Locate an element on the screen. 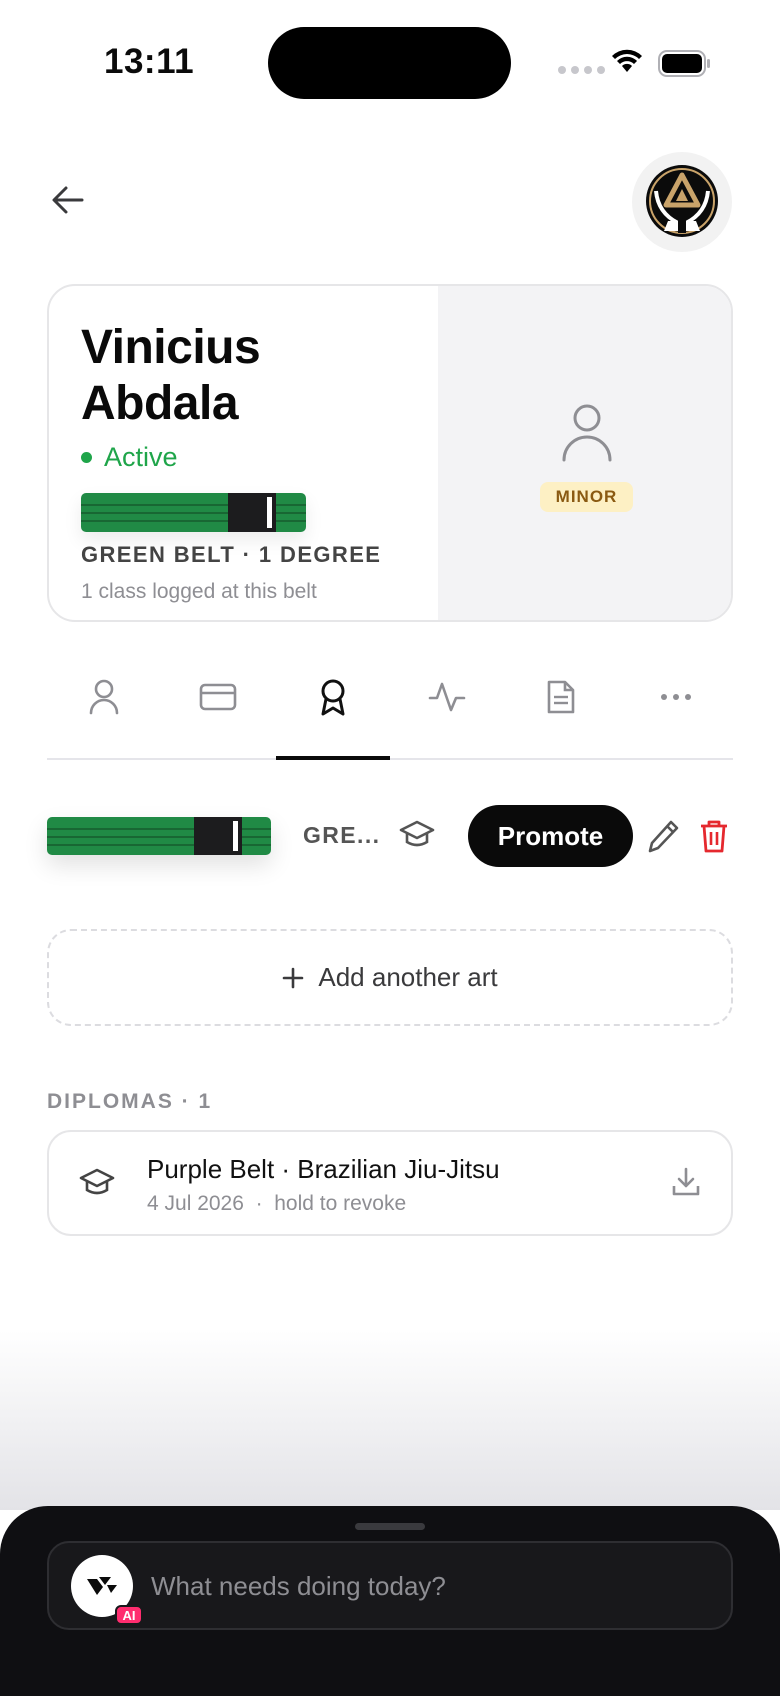  tab-documents is located at coordinates (561, 706).